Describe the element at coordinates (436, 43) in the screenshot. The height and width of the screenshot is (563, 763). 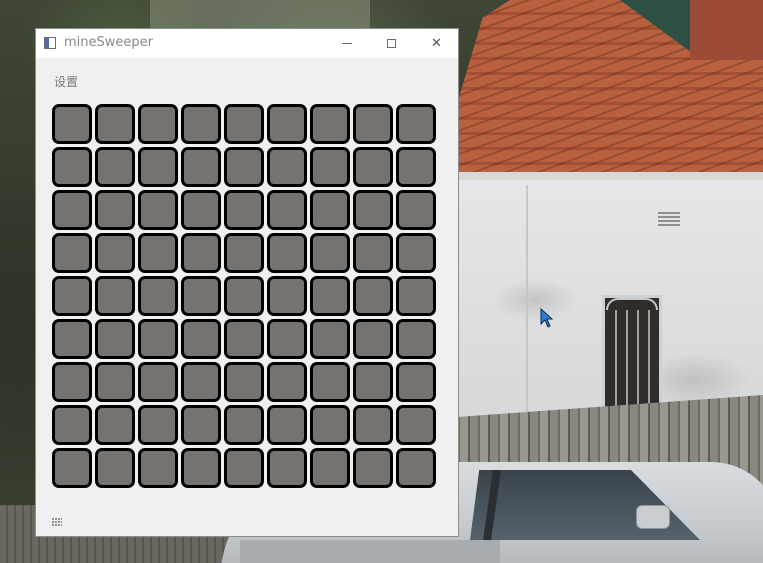
I see `close-button: ✕` at that location.